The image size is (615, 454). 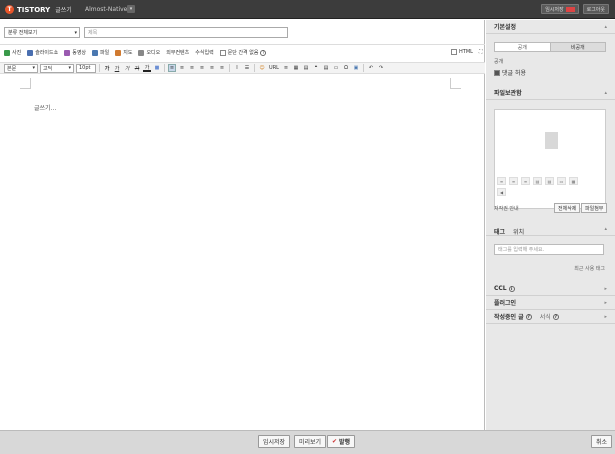 I want to click on blog-dropdown-icon: ▾, so click(x=131, y=9).